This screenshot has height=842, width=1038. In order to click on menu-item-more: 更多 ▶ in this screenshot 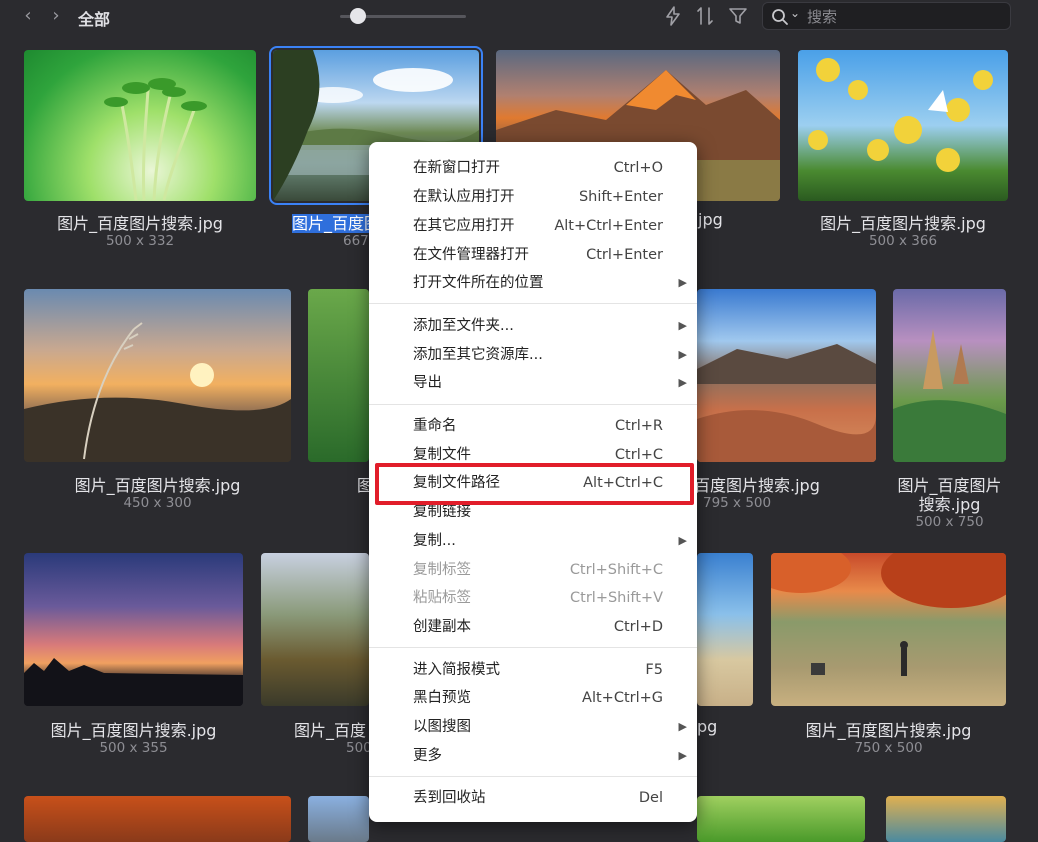, I will do `click(533, 756)`.